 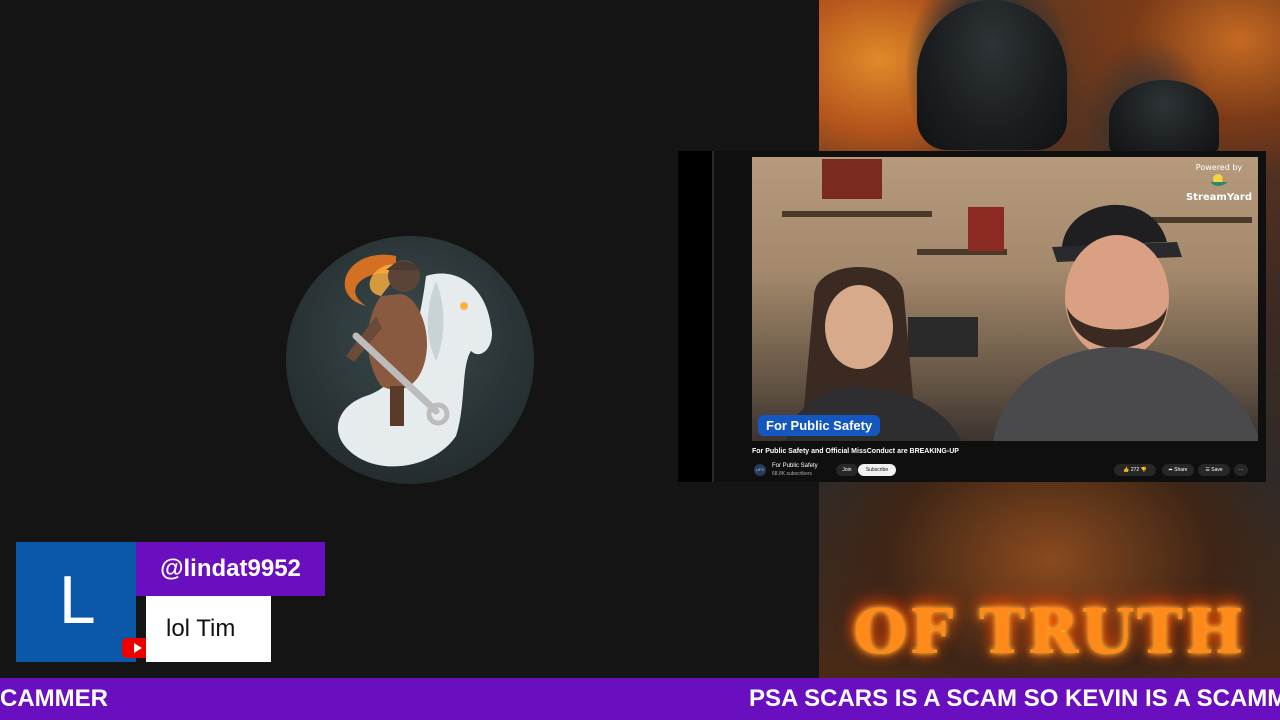 What do you see at coordinates (1049, 631) in the screenshot?
I see `banner-text: OF TRUTH` at bounding box center [1049, 631].